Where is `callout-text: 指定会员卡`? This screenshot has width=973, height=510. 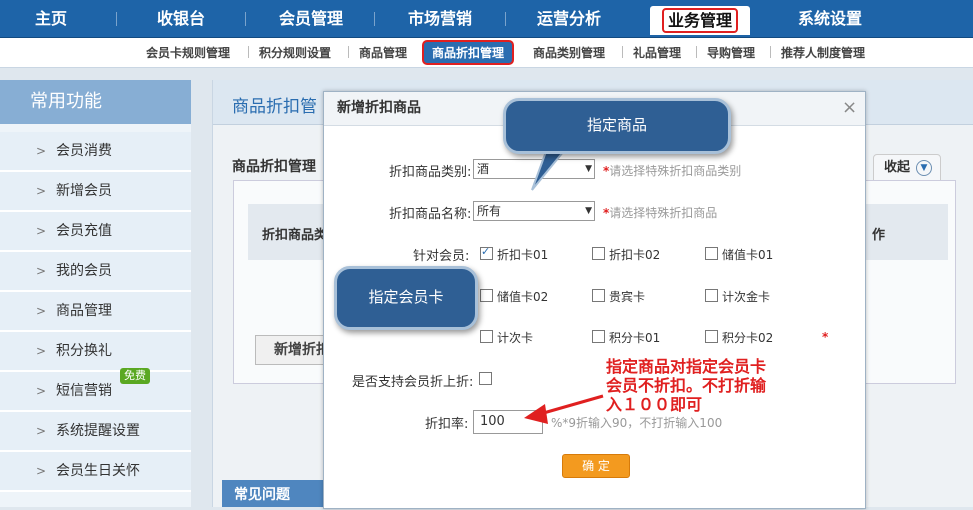 callout-text: 指定会员卡 is located at coordinates (406, 297).